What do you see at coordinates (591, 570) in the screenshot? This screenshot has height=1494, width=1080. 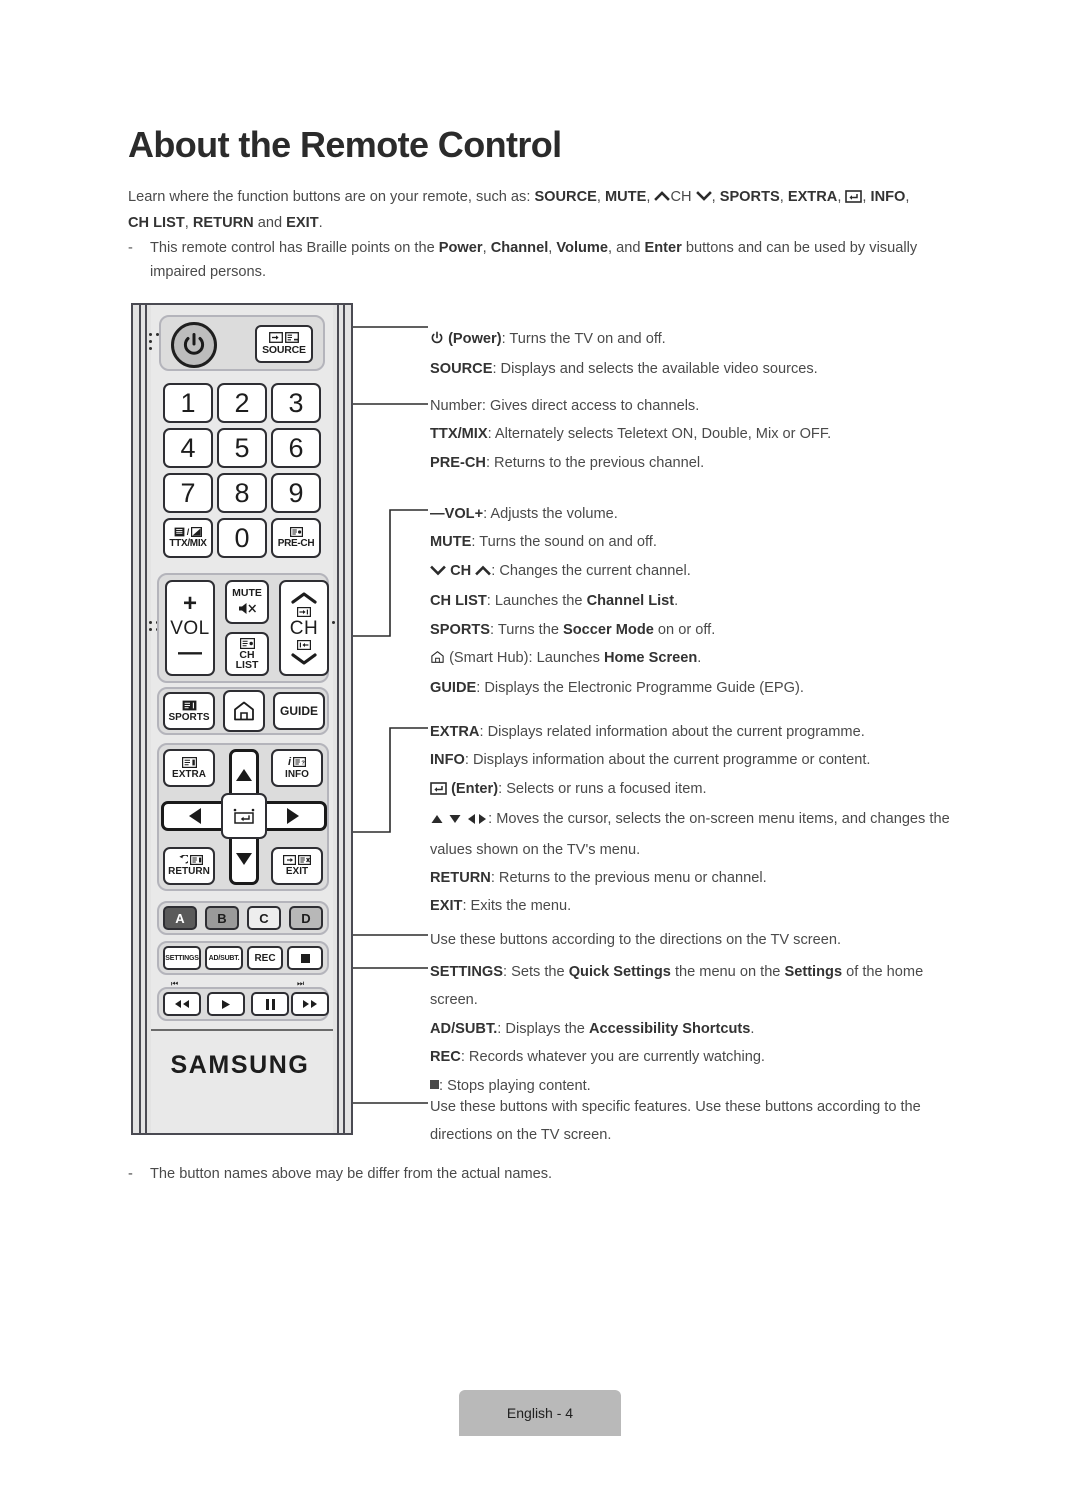 I see `desc-channel-text: : Changes the current channel.` at bounding box center [591, 570].